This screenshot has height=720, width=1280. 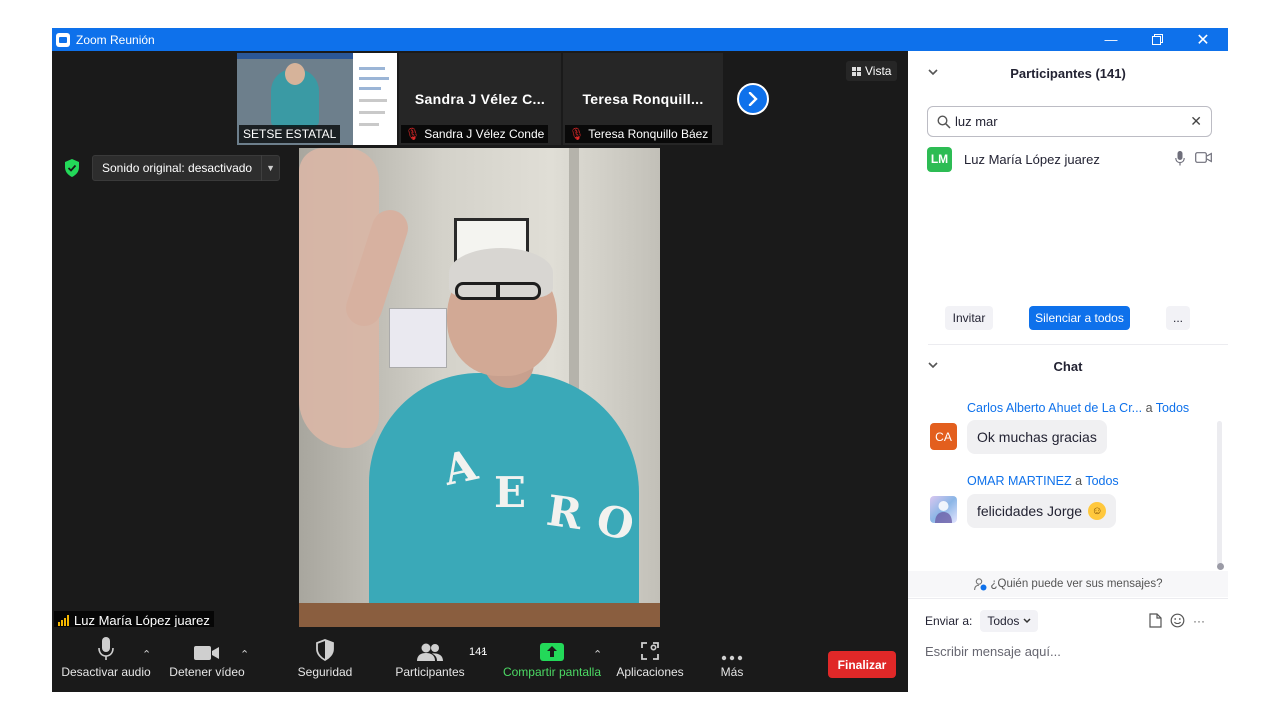 I want to click on chat-message-input, so click(x=1070, y=651).